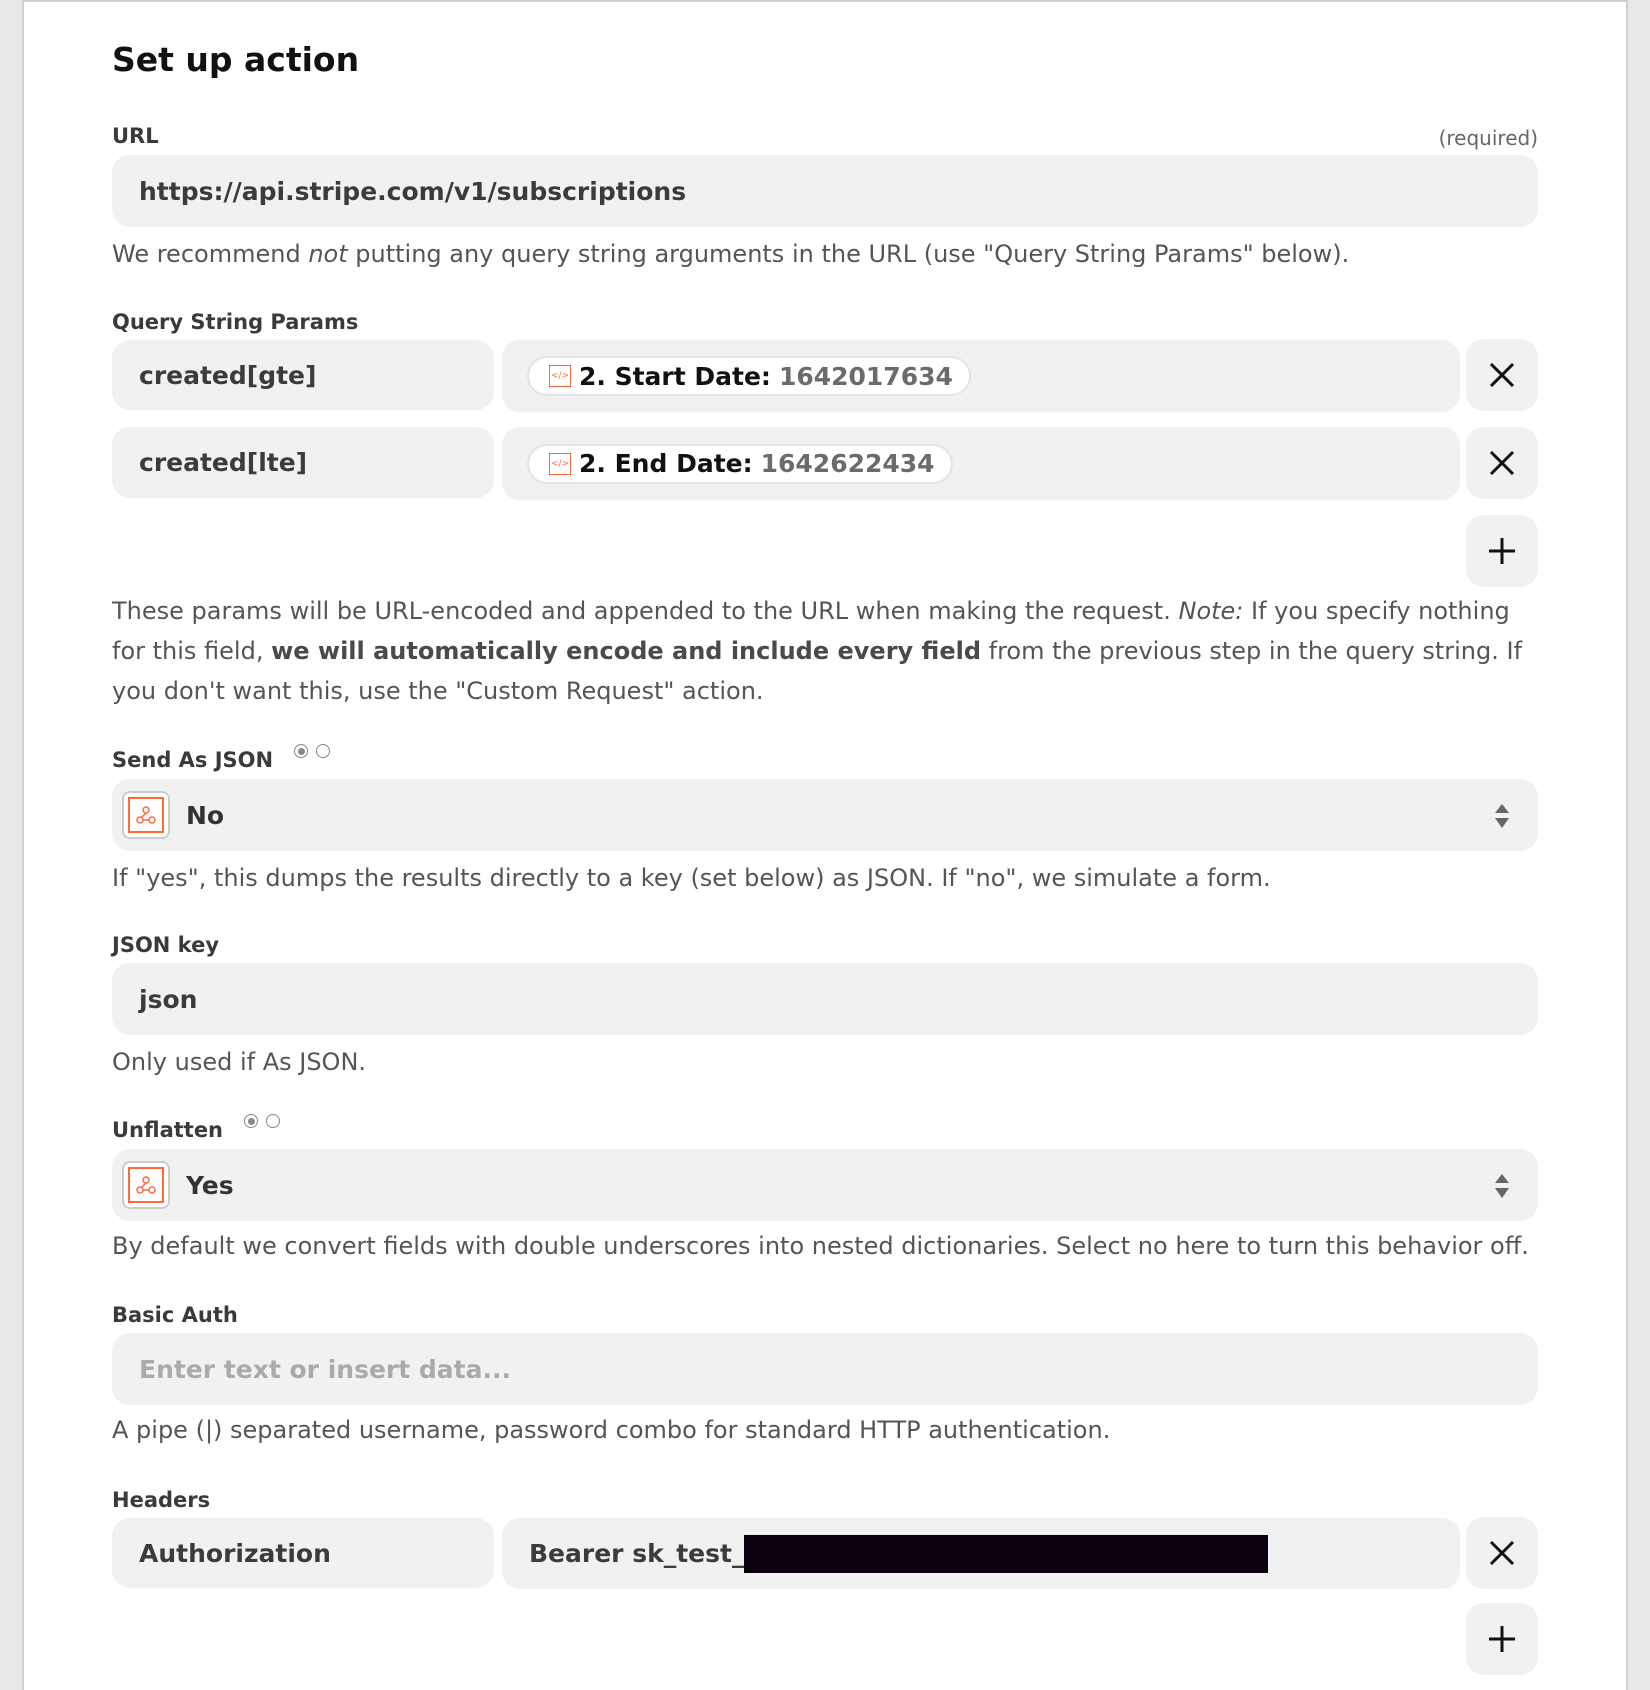 The width and height of the screenshot is (1650, 1690). Describe the element at coordinates (239, 1062) in the screenshot. I see `json-key-help: Only used if As JSON.` at that location.